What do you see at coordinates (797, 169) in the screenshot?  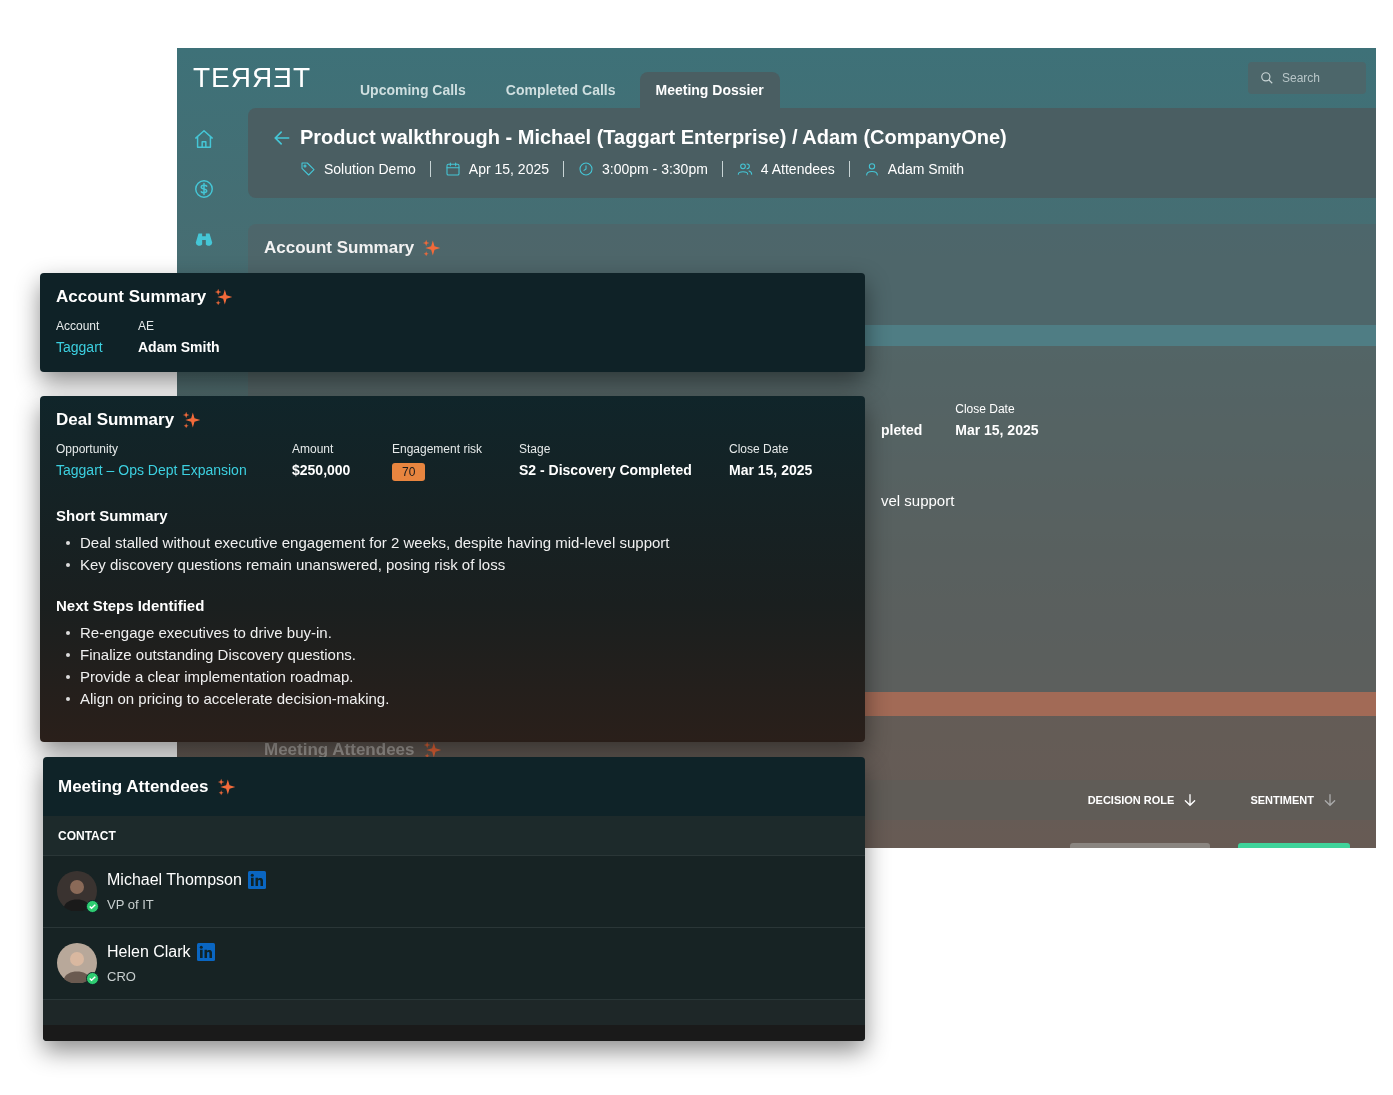 I see `meeting-detail: 4 Attendees` at bounding box center [797, 169].